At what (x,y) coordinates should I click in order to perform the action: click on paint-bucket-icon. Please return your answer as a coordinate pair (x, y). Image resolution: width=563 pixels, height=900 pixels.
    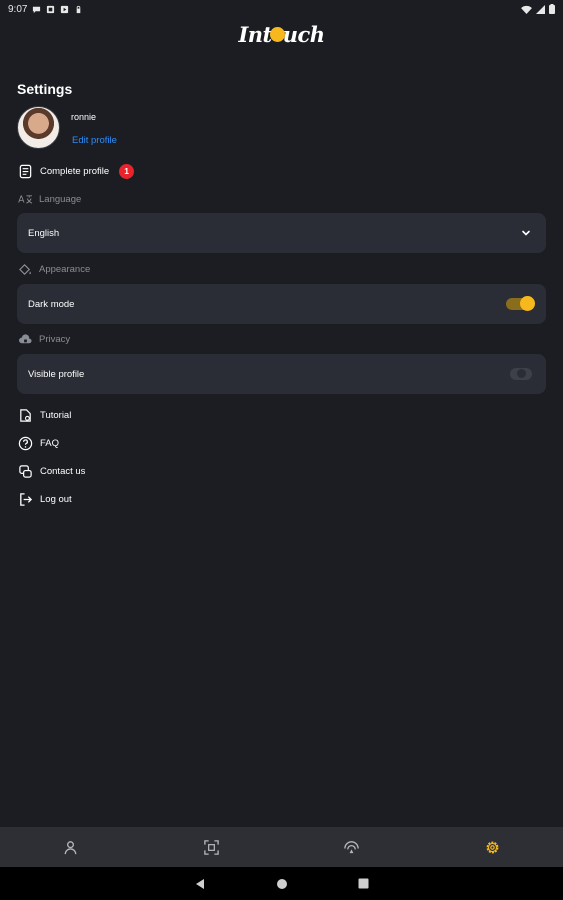
    Looking at the image, I should click on (25, 269).